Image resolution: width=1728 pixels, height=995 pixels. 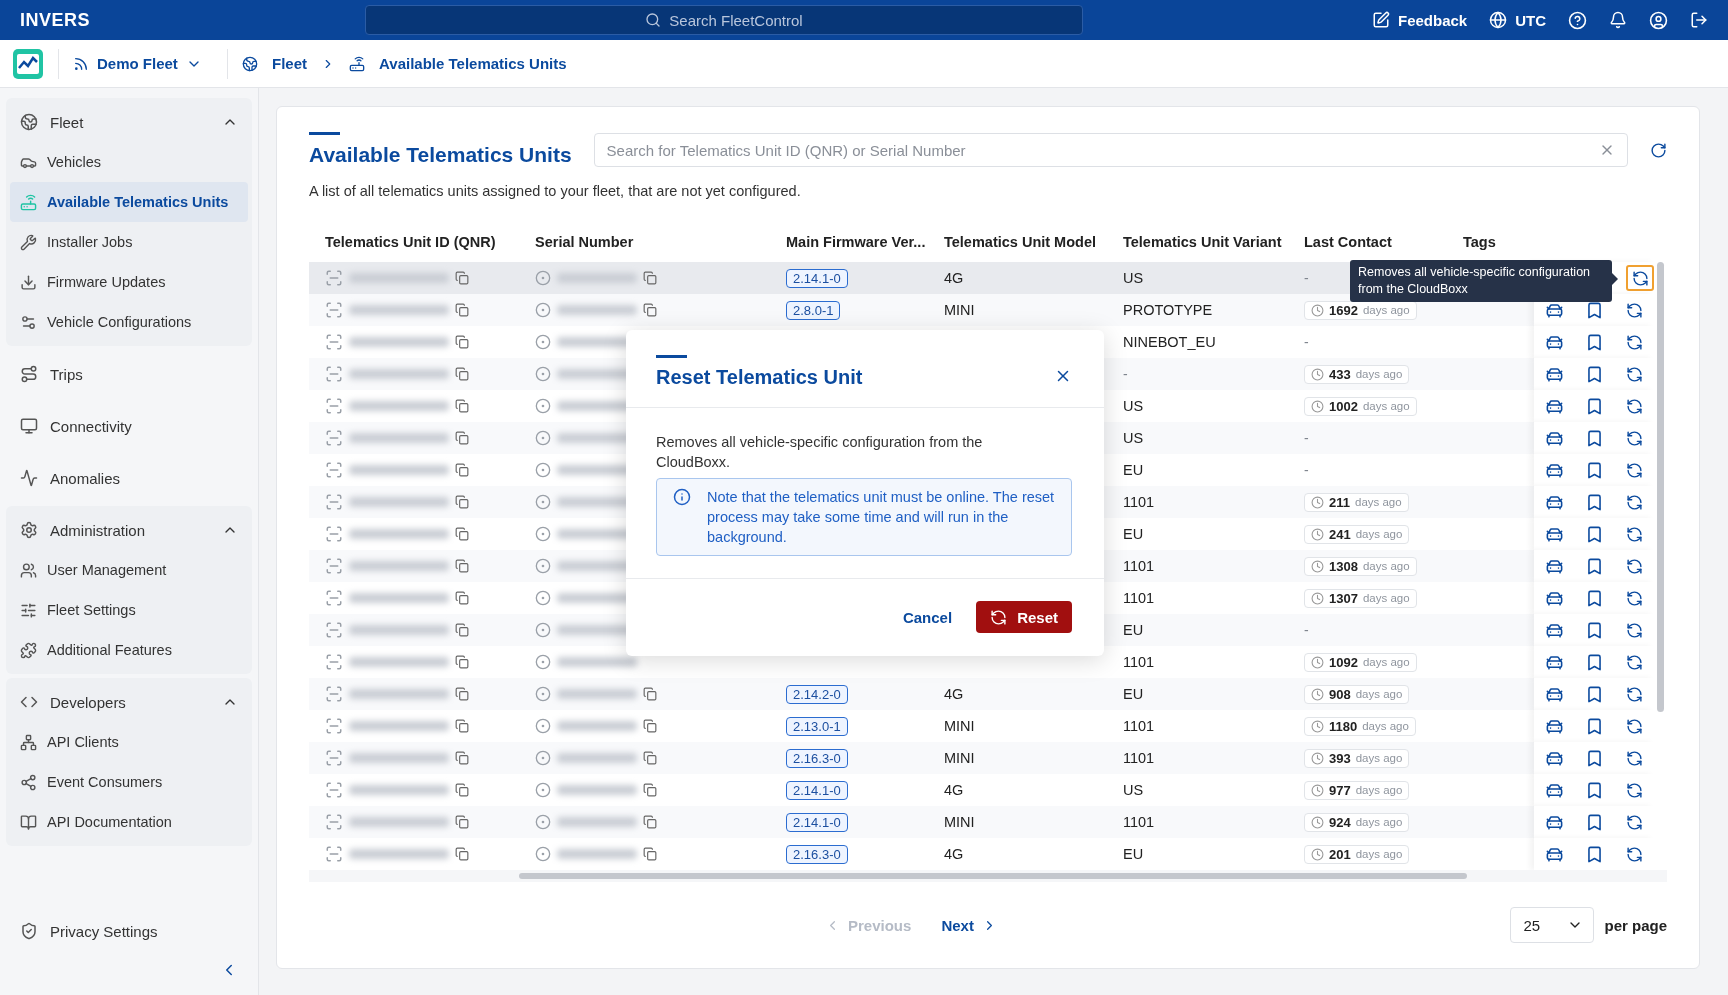 I want to click on last-contact-pill: 201 days ago, so click(x=1357, y=854).